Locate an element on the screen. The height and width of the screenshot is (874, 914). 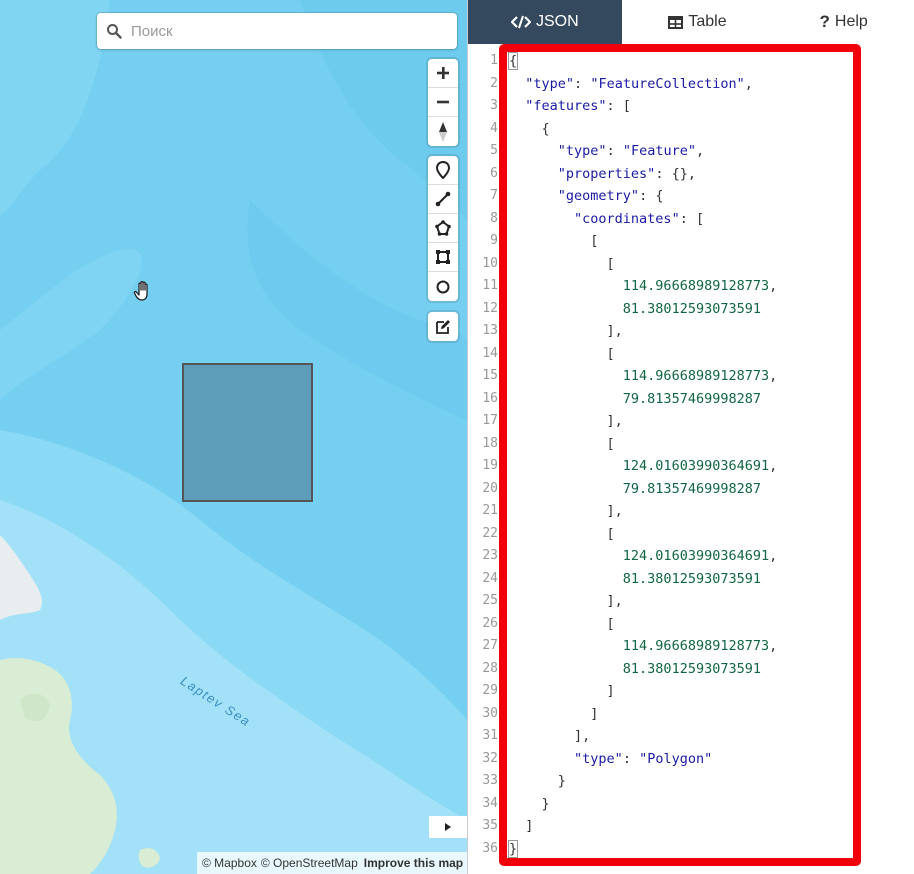
edit-icon is located at coordinates (443, 326).